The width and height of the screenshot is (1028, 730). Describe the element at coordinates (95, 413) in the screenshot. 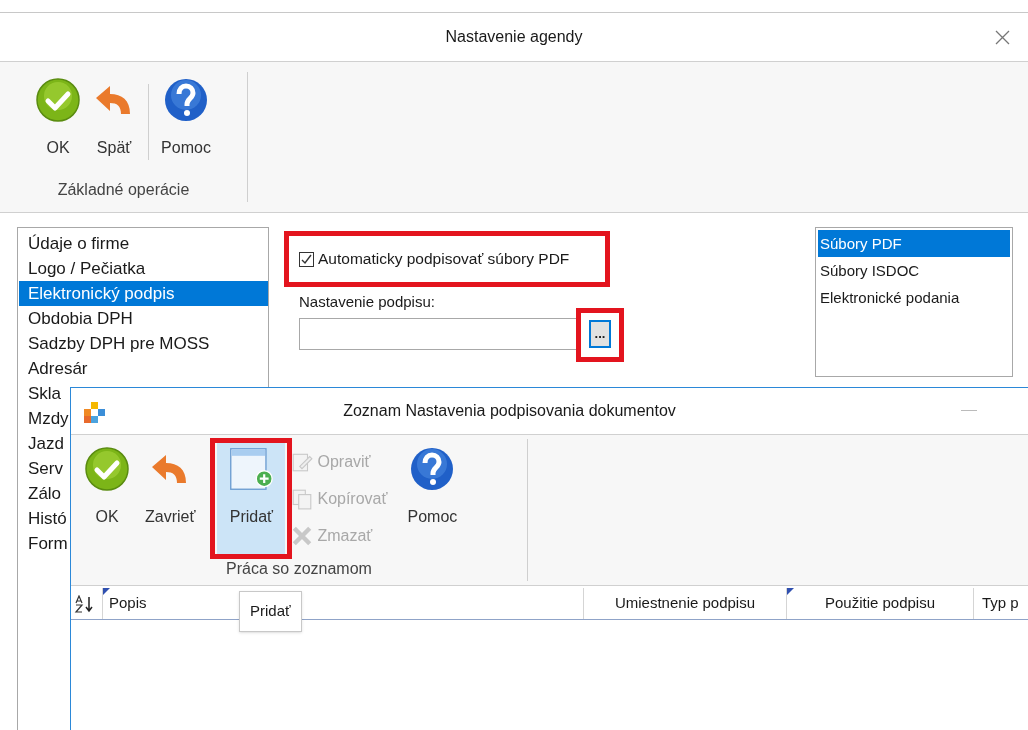

I see `app-logo-icon` at that location.